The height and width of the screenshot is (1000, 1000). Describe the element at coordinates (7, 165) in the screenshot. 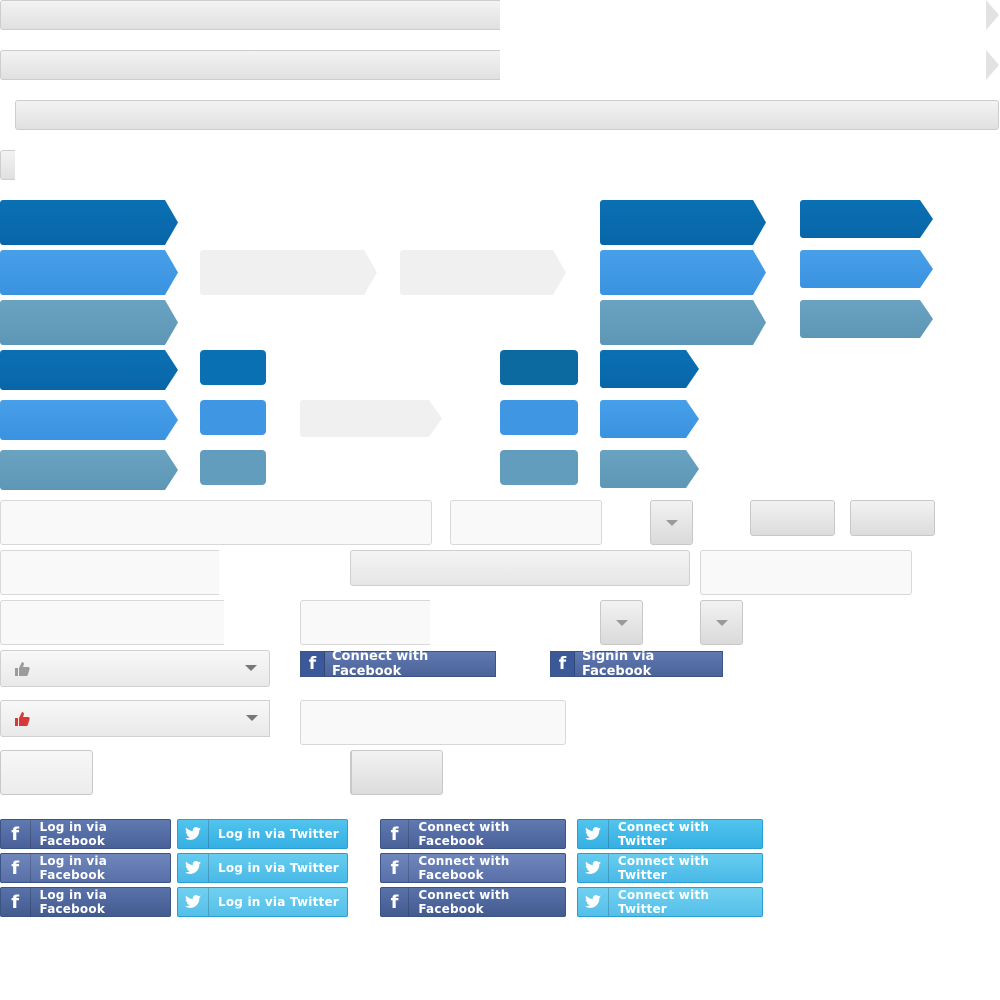

I see `progress-bar-cap` at that location.